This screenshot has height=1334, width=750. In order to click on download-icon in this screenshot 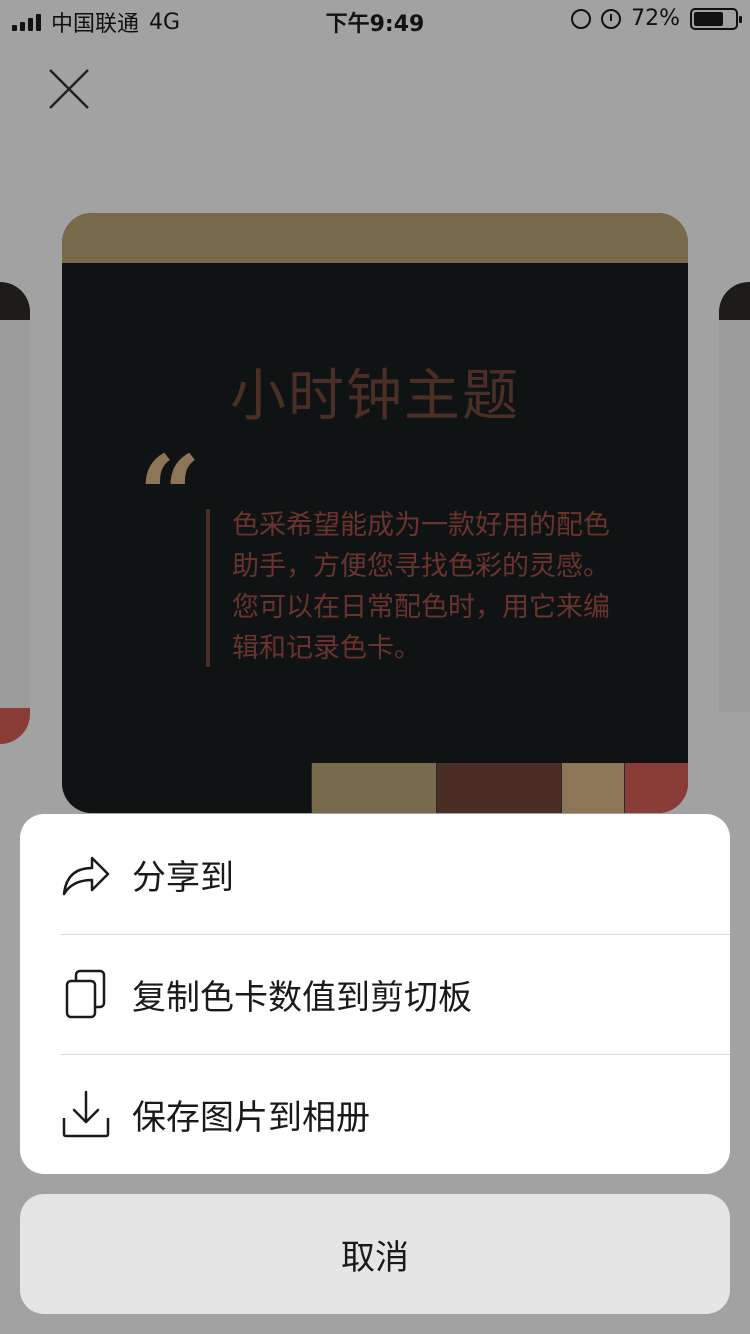, I will do `click(86, 1114)`.